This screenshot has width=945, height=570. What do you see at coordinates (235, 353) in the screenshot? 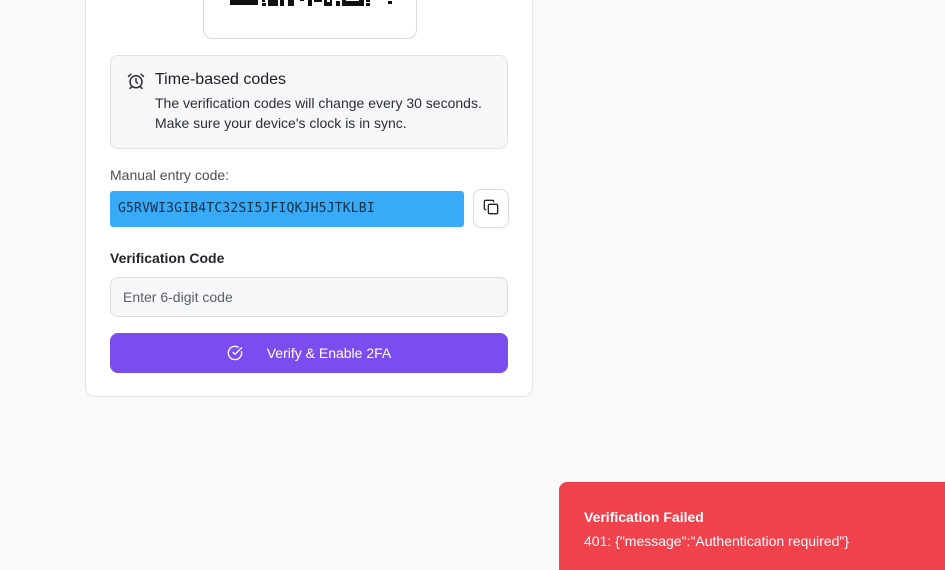
I see `check-circle-icon` at bounding box center [235, 353].